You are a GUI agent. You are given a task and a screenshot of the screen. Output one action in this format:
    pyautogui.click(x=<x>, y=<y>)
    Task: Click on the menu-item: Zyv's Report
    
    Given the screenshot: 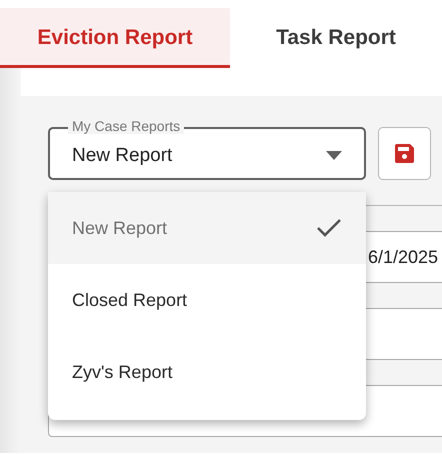 What is the action you would take?
    pyautogui.click(x=207, y=372)
    